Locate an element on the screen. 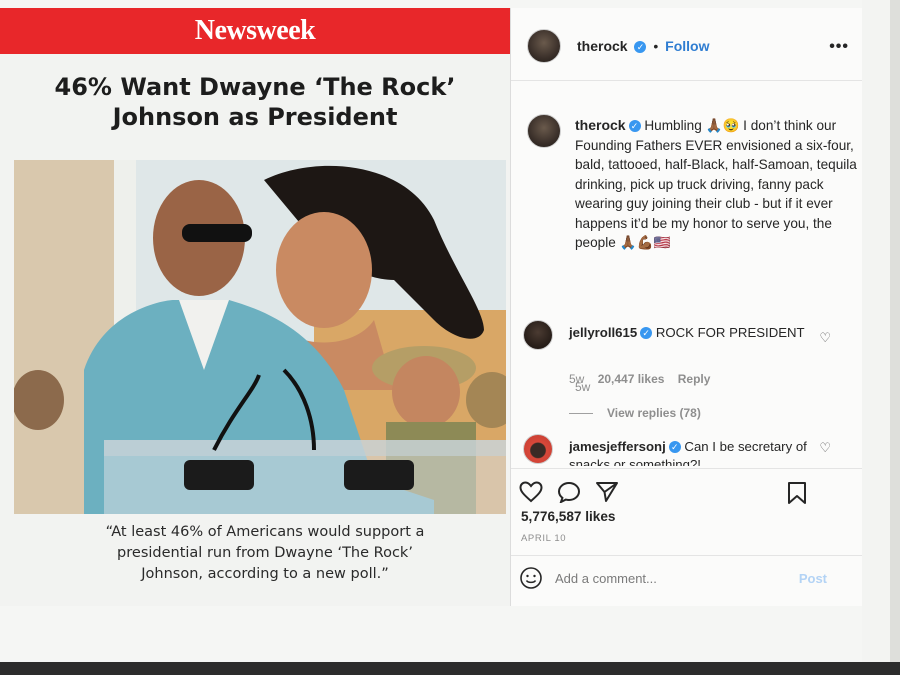 This screenshot has height=675, width=900. view-replies-link: View replies (78) is located at coordinates (635, 413).